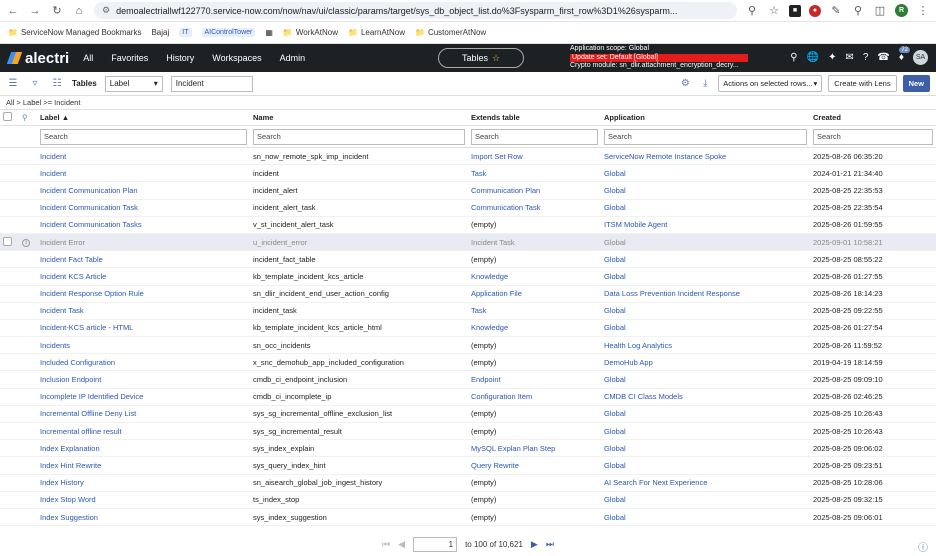 Image resolution: width=936 pixels, height=556 pixels. I want to click on help-icon: ?, so click(866, 57).